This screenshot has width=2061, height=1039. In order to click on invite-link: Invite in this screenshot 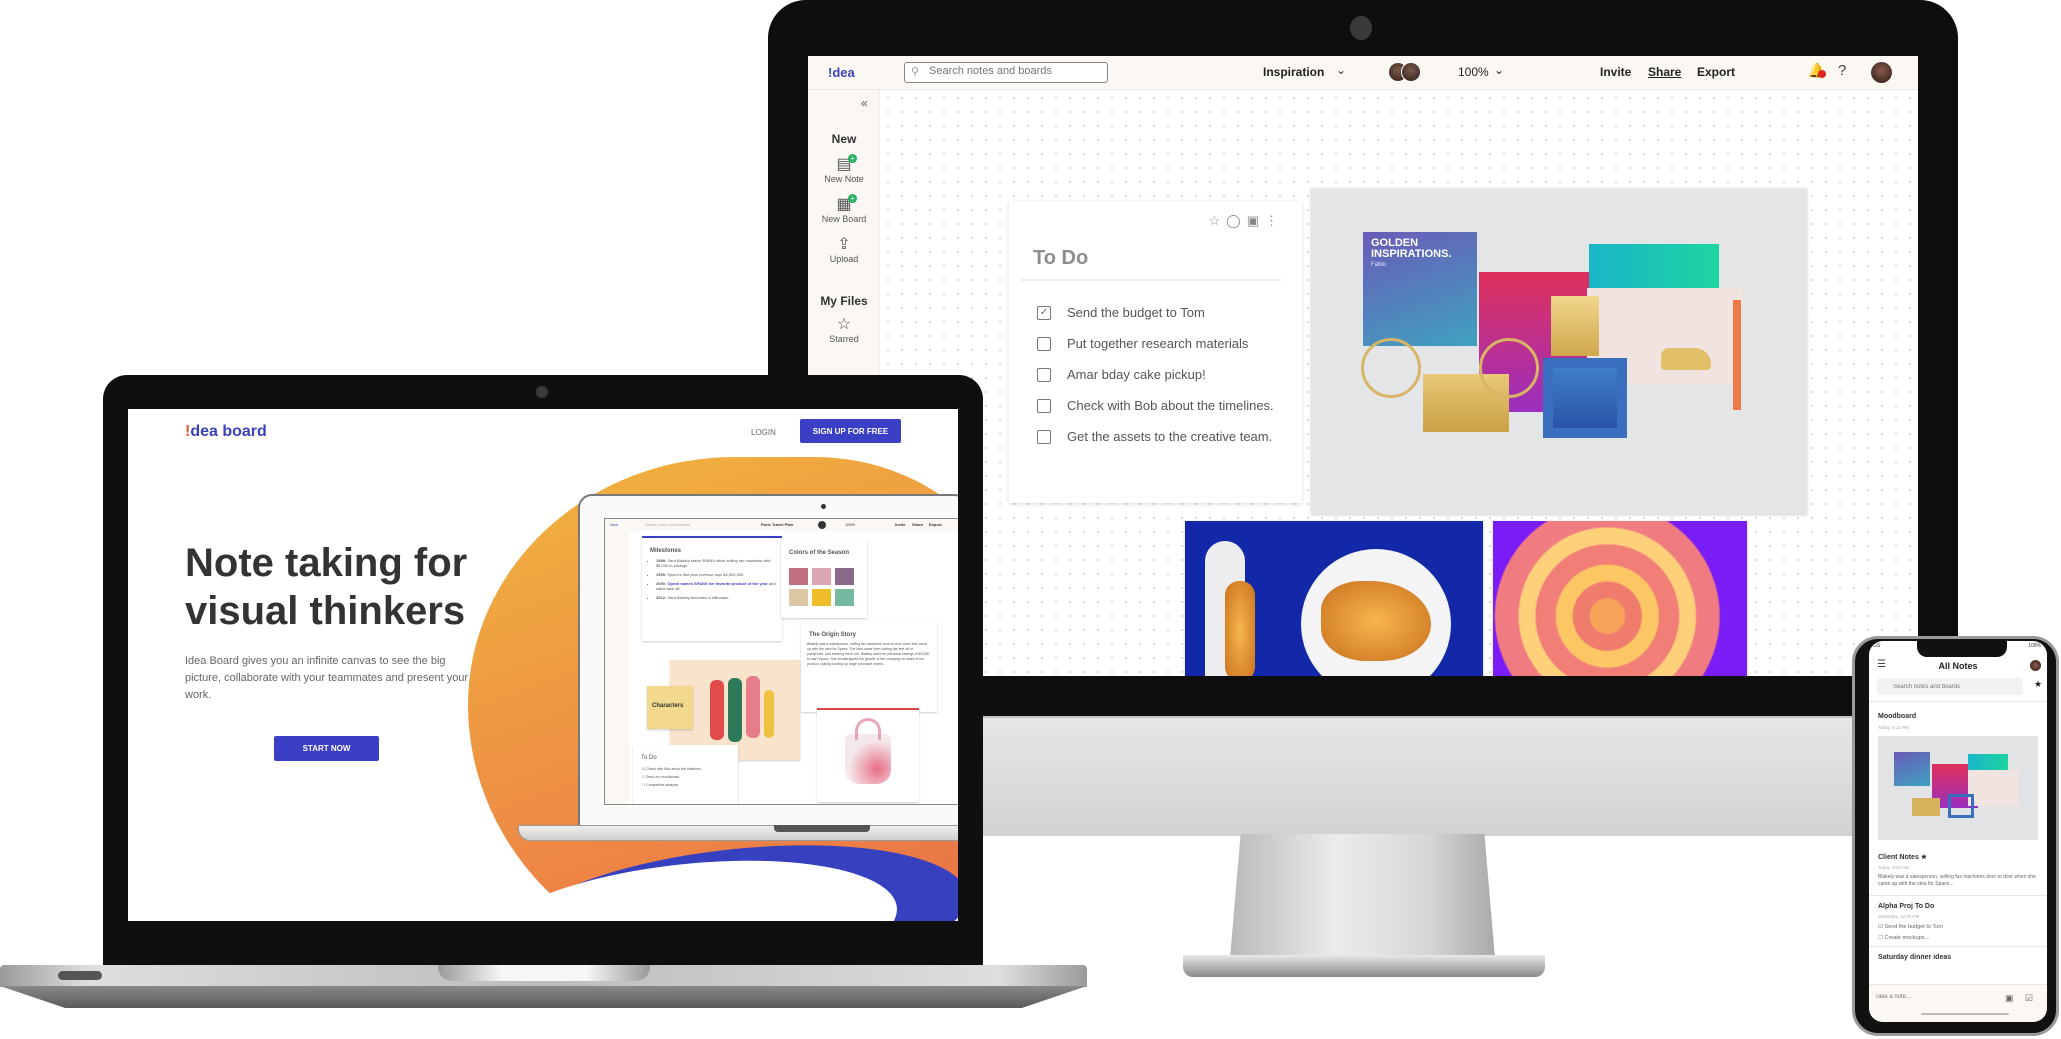, I will do `click(1615, 72)`.